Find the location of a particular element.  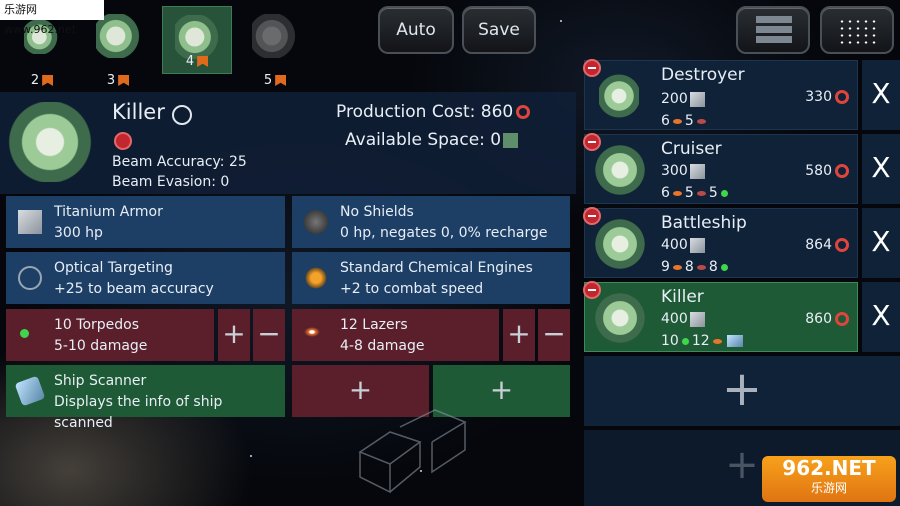

ship-slot-count: 3 is located at coordinates (111, 80).